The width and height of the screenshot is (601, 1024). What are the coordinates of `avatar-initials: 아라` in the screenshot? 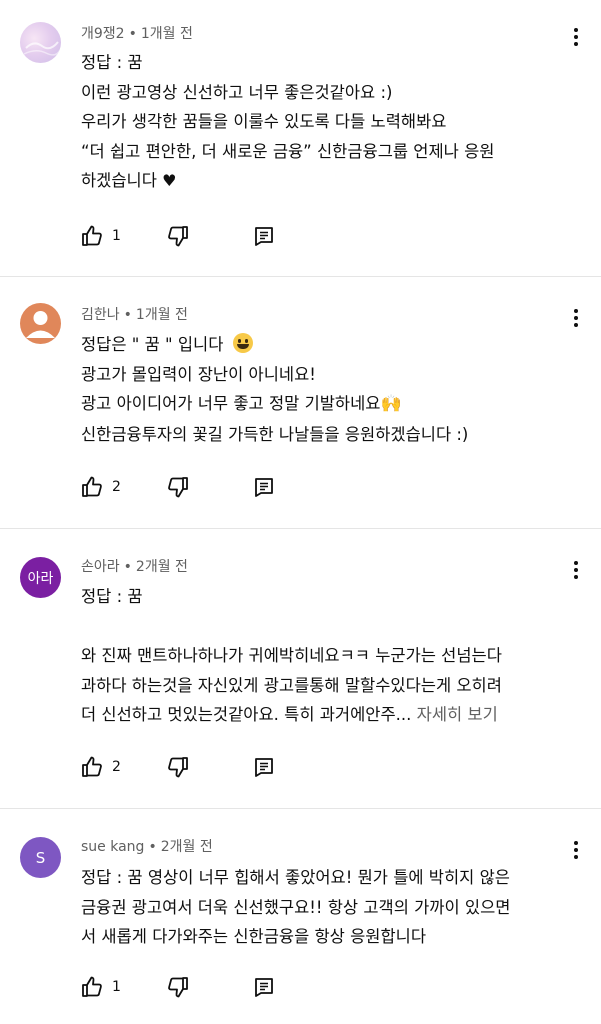 It's located at (40, 578).